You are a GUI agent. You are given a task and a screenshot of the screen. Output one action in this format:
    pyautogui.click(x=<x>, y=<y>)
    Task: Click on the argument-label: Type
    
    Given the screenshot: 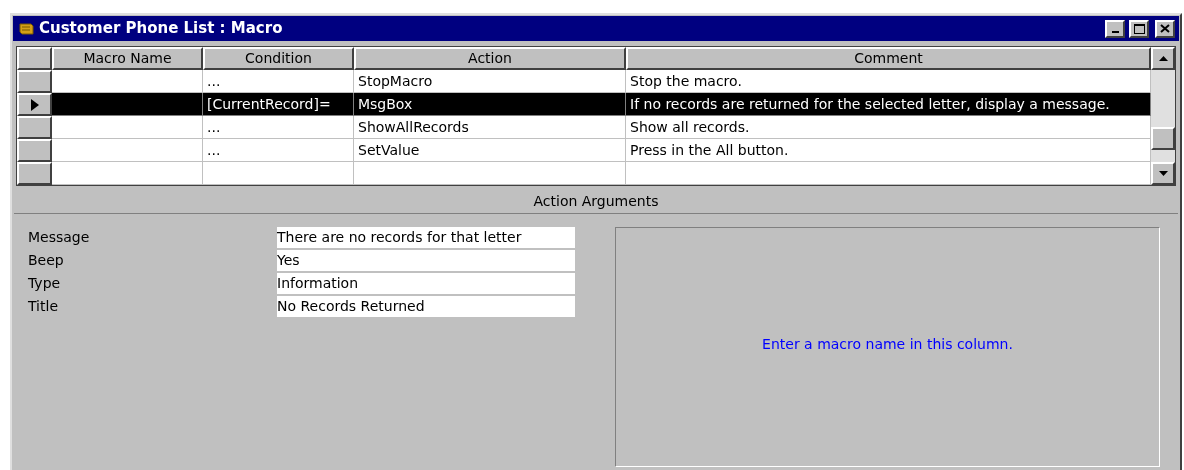 What is the action you would take?
    pyautogui.click(x=45, y=283)
    